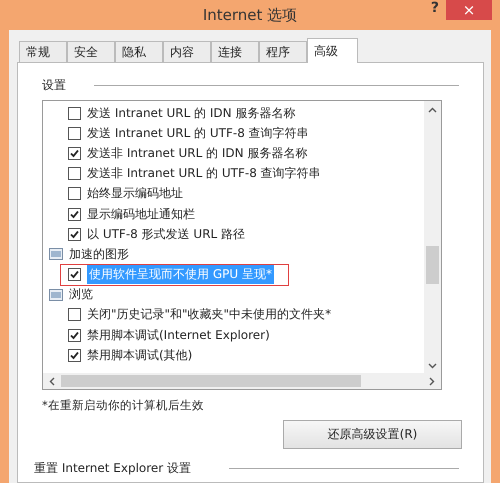 This screenshot has height=483, width=500. I want to click on option-label: 发送非 Intranet URL 的 UTF-8 查询字符串, so click(204, 173).